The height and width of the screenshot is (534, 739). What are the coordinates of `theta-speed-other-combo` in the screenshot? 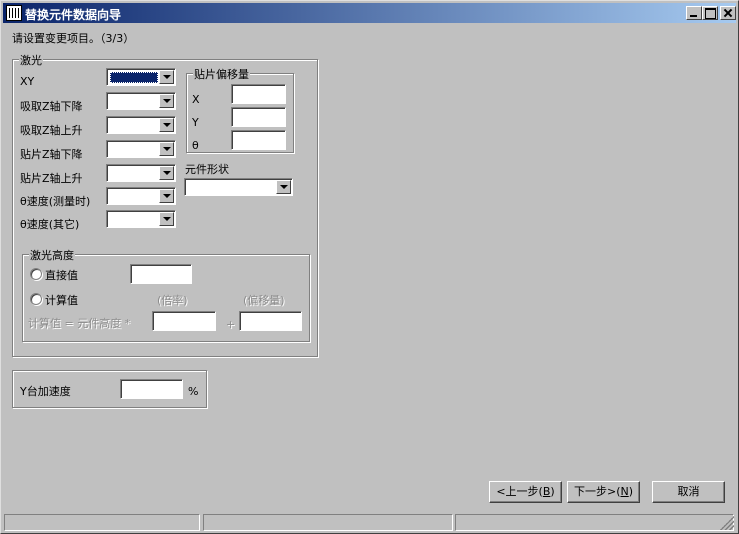 It's located at (141, 219).